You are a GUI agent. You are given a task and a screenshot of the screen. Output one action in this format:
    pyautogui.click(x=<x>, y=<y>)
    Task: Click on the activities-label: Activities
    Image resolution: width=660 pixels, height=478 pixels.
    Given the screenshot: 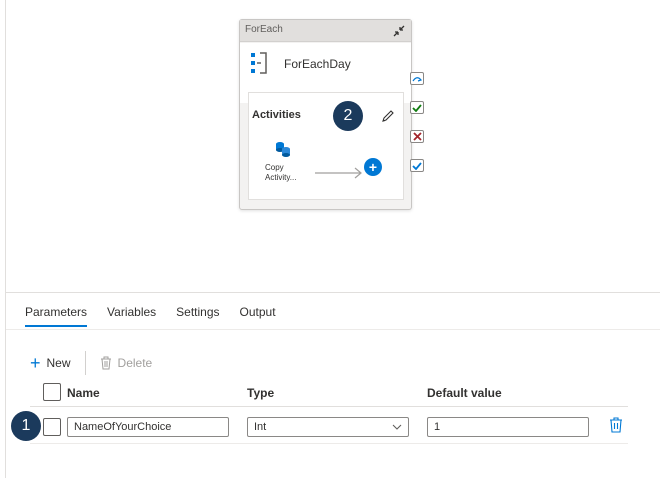 What is the action you would take?
    pyautogui.click(x=276, y=115)
    